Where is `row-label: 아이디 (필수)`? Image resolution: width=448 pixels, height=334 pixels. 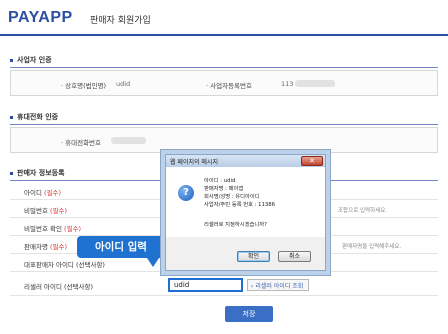 row-label: 아이디 (필수) is located at coordinates (43, 193).